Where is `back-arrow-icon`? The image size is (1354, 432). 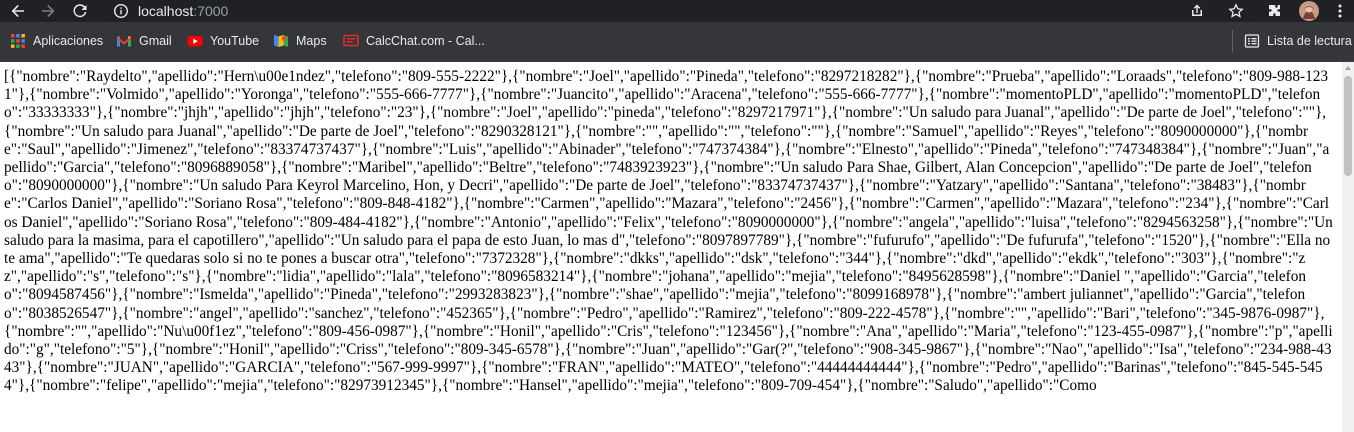 back-arrow-icon is located at coordinates (18, 11).